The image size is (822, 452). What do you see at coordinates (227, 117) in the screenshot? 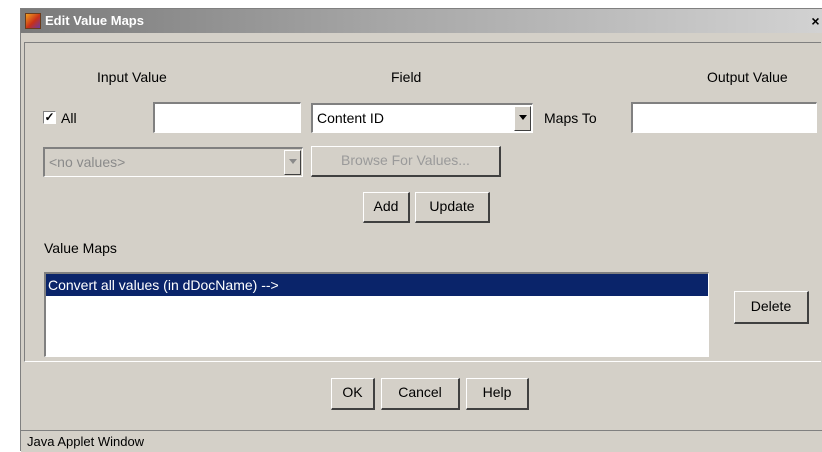
I see `input-value-field` at bounding box center [227, 117].